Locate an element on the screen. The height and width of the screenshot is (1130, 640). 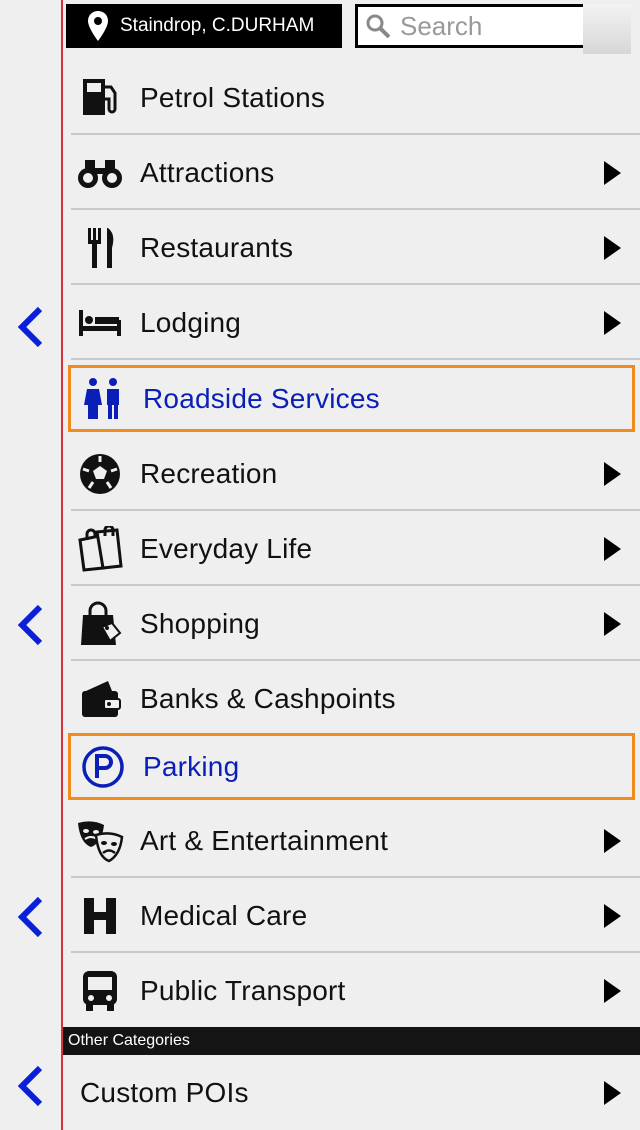
search-box is located at coordinates (493, 29).